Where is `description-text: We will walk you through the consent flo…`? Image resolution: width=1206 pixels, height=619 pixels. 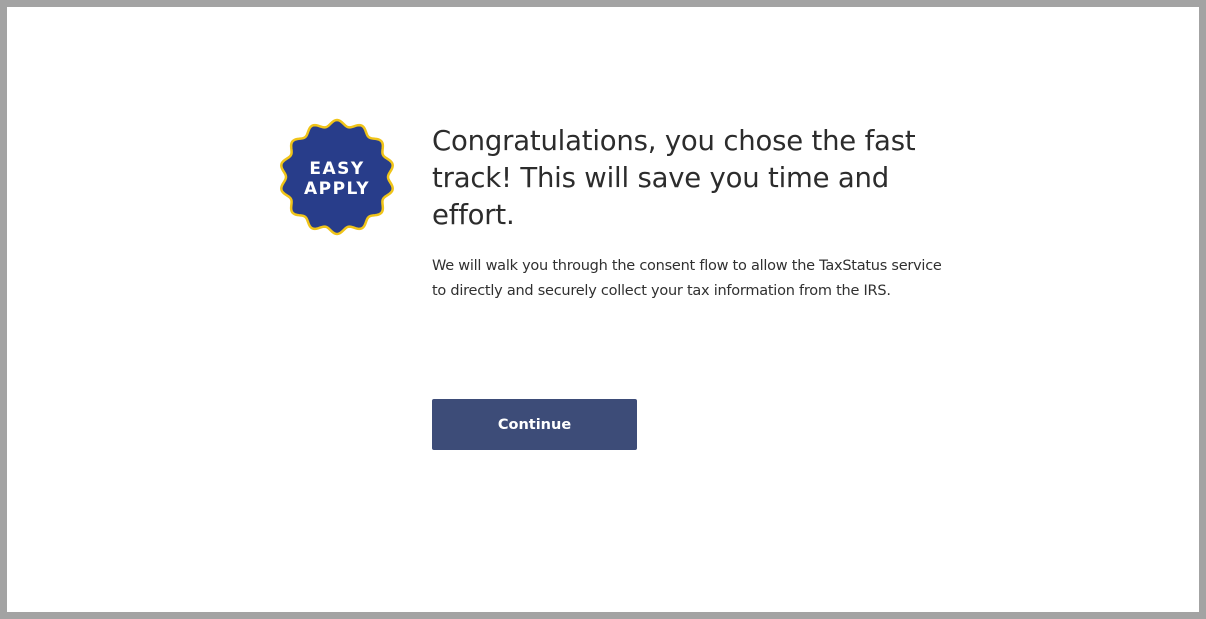
description-text: We will walk you through the consent flo… is located at coordinates (687, 278).